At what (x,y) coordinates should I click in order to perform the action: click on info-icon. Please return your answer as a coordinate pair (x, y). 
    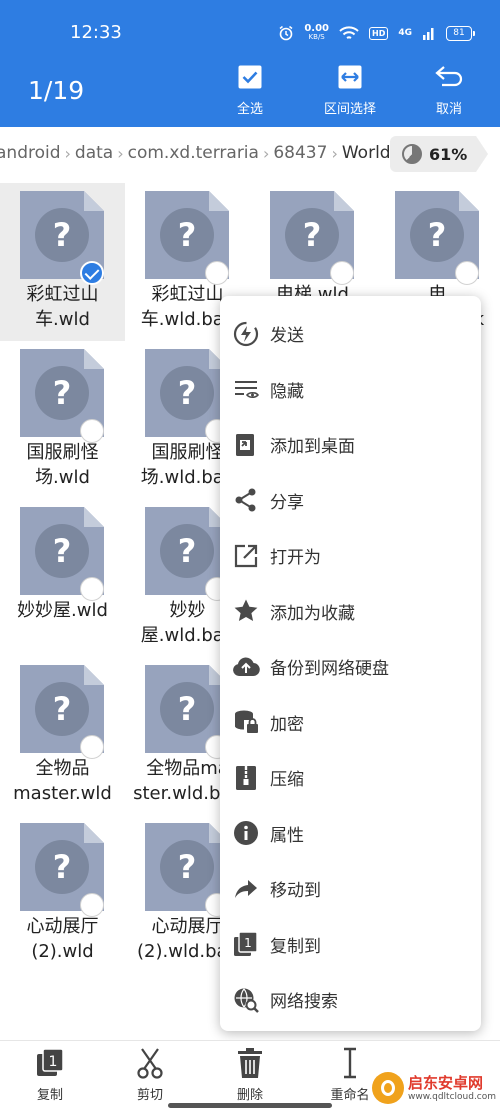
    Looking at the image, I should click on (246, 833).